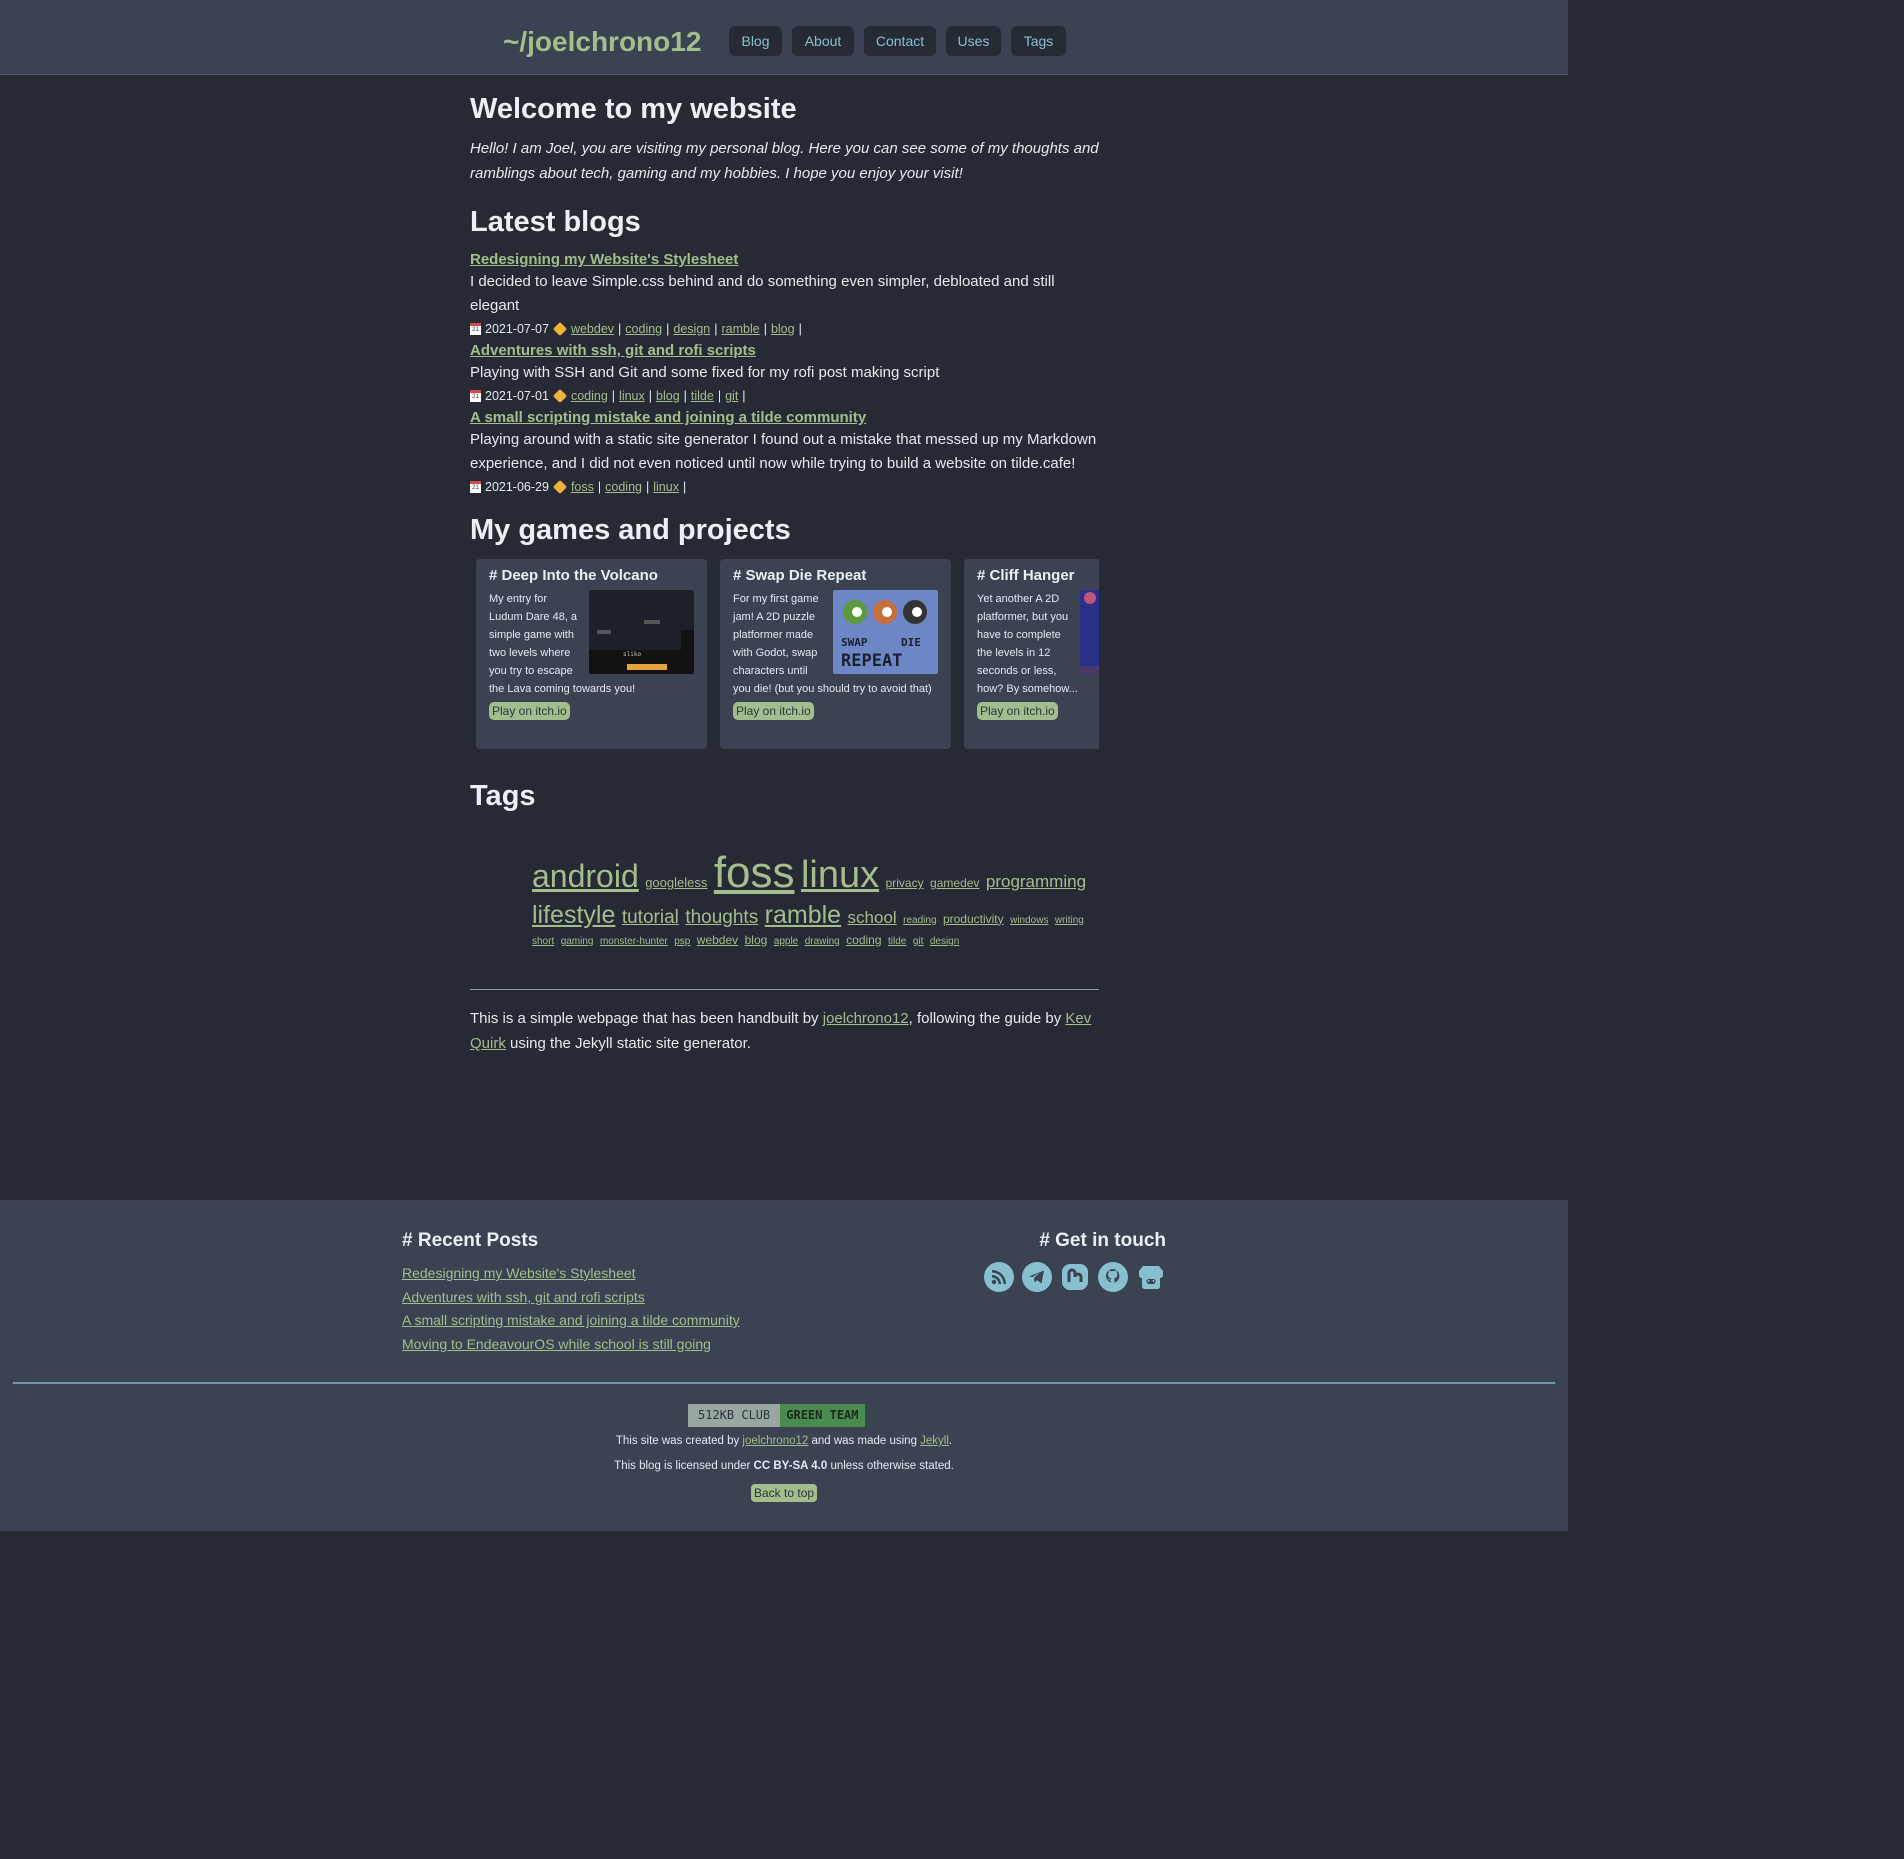 This screenshot has width=1904, height=1859. Describe the element at coordinates (776, 1415) in the screenshot. I see `512kb-club-badge: 512KB CLUB GREEN TEAM` at that location.